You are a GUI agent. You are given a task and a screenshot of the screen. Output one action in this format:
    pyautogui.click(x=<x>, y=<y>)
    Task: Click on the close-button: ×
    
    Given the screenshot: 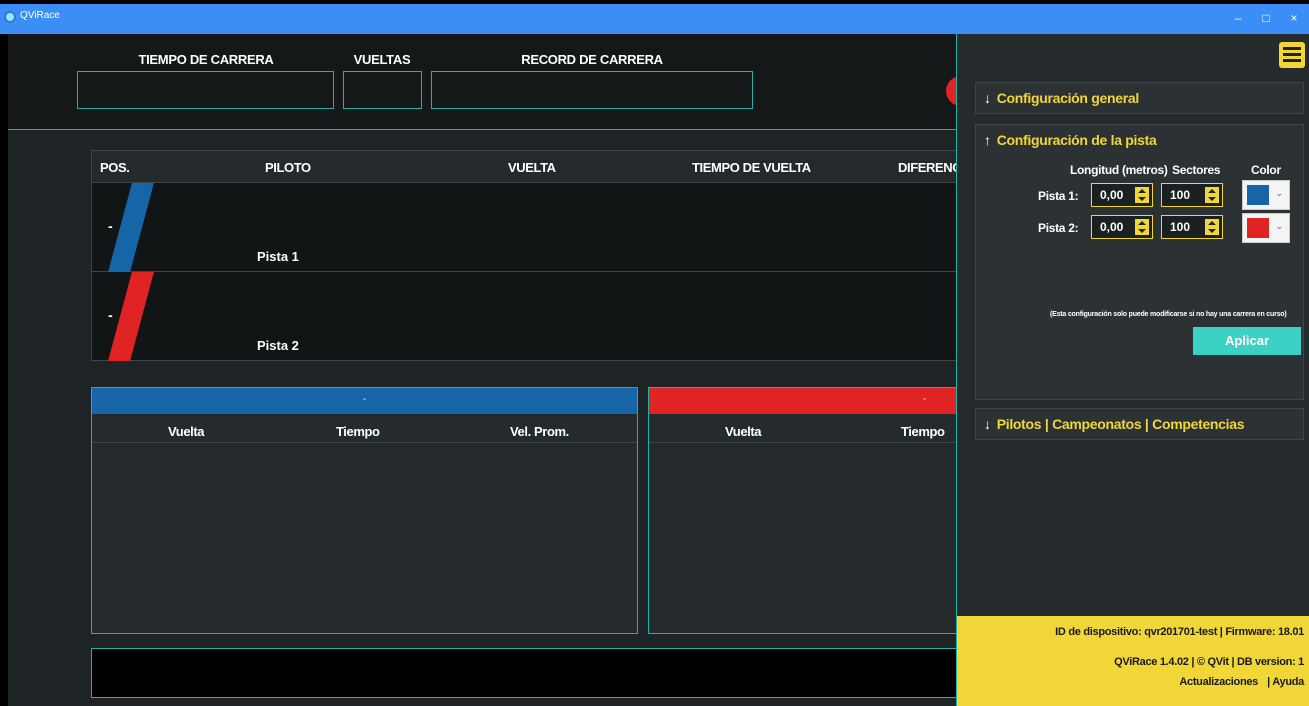 What is the action you would take?
    pyautogui.click(x=1294, y=18)
    